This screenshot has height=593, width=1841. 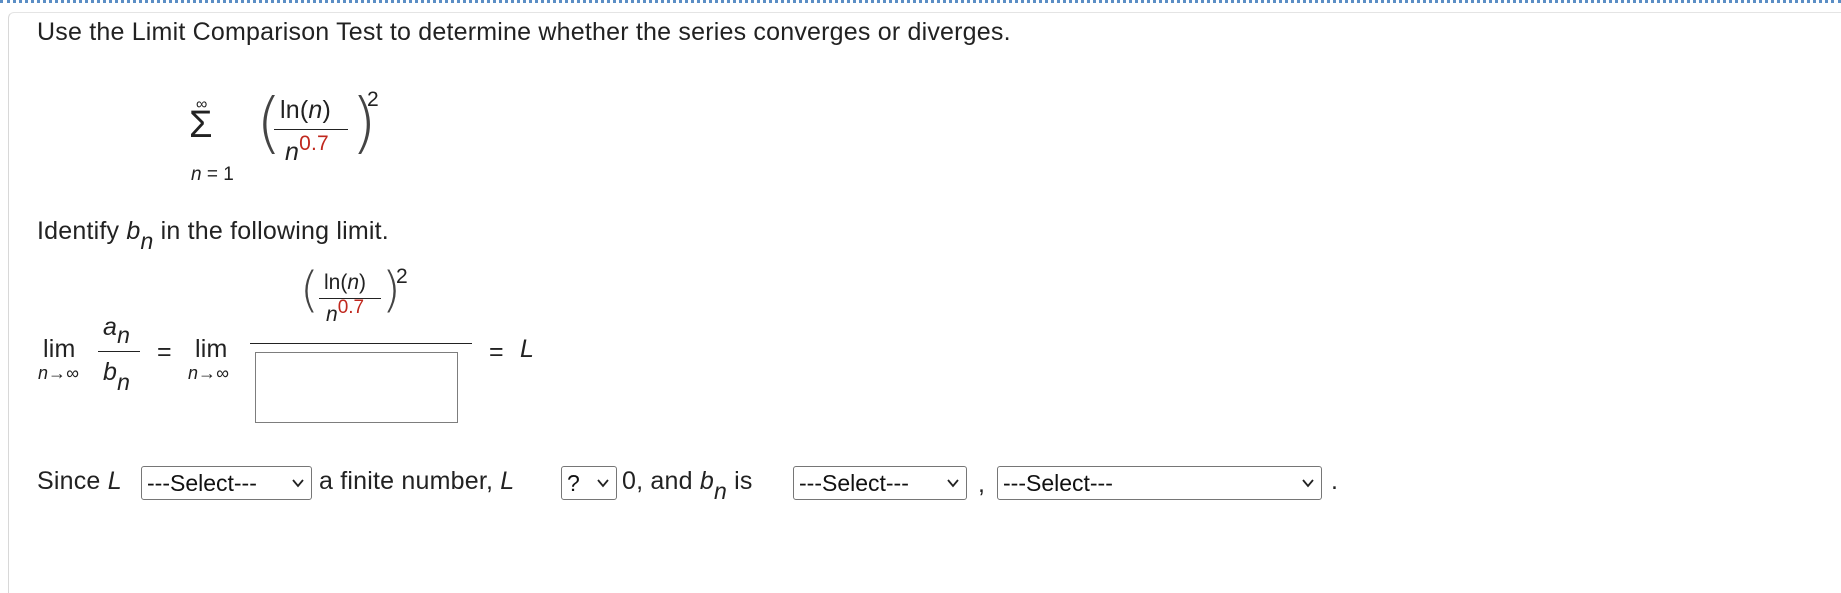 I want to click on equals-sign-2: =, so click(x=496, y=352).